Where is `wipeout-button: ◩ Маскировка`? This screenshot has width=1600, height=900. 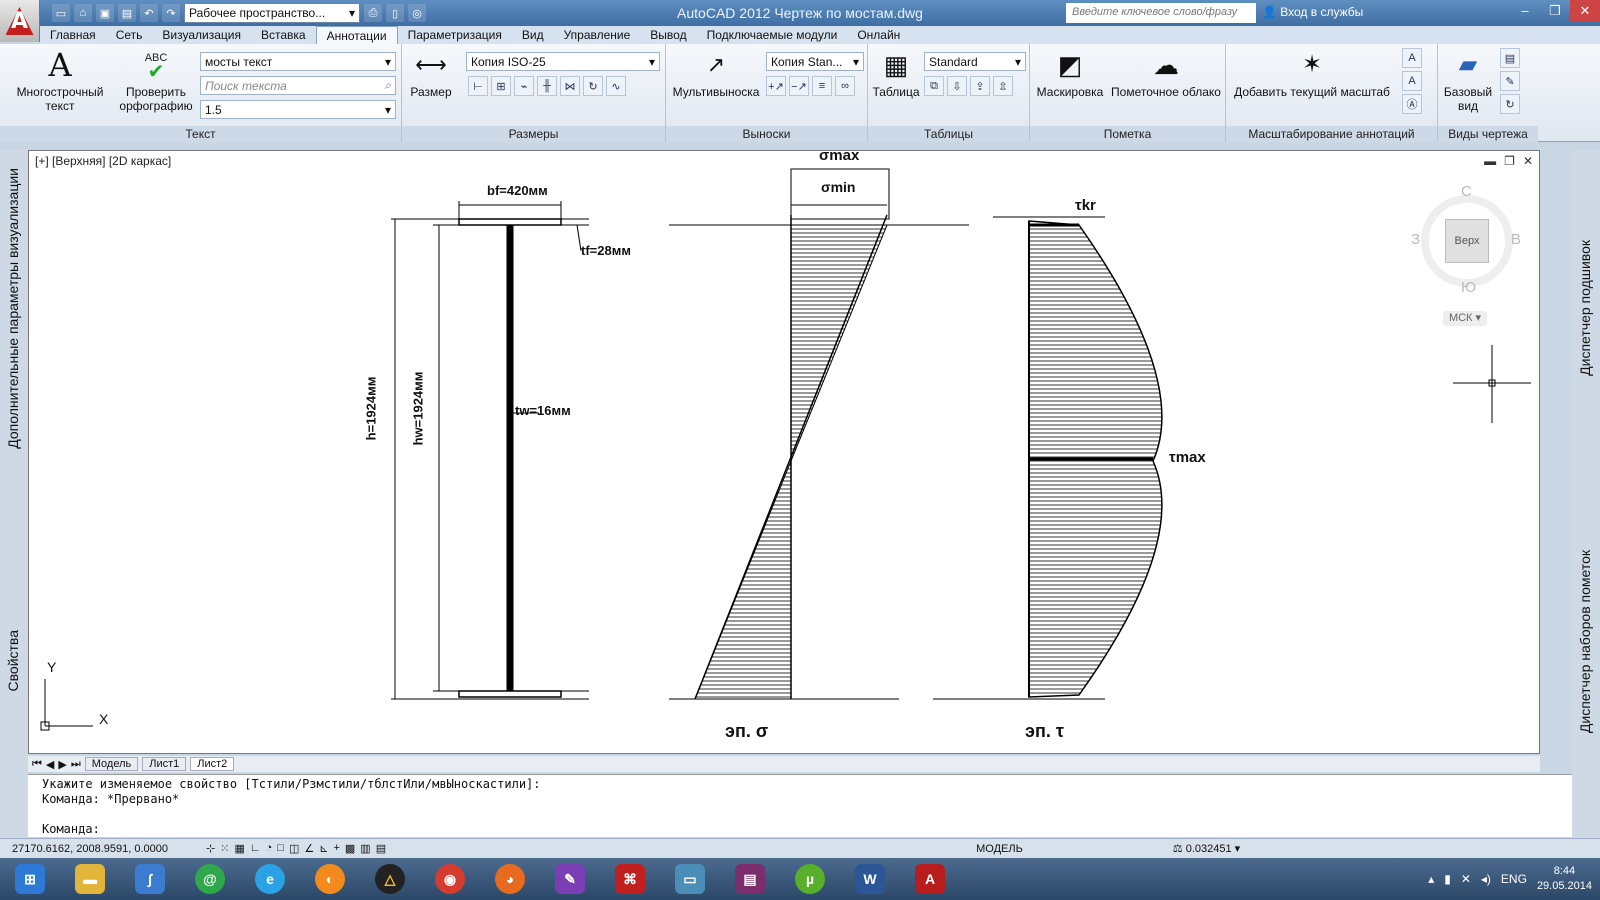
wipeout-button: ◩ Маскировка is located at coordinates (1070, 73).